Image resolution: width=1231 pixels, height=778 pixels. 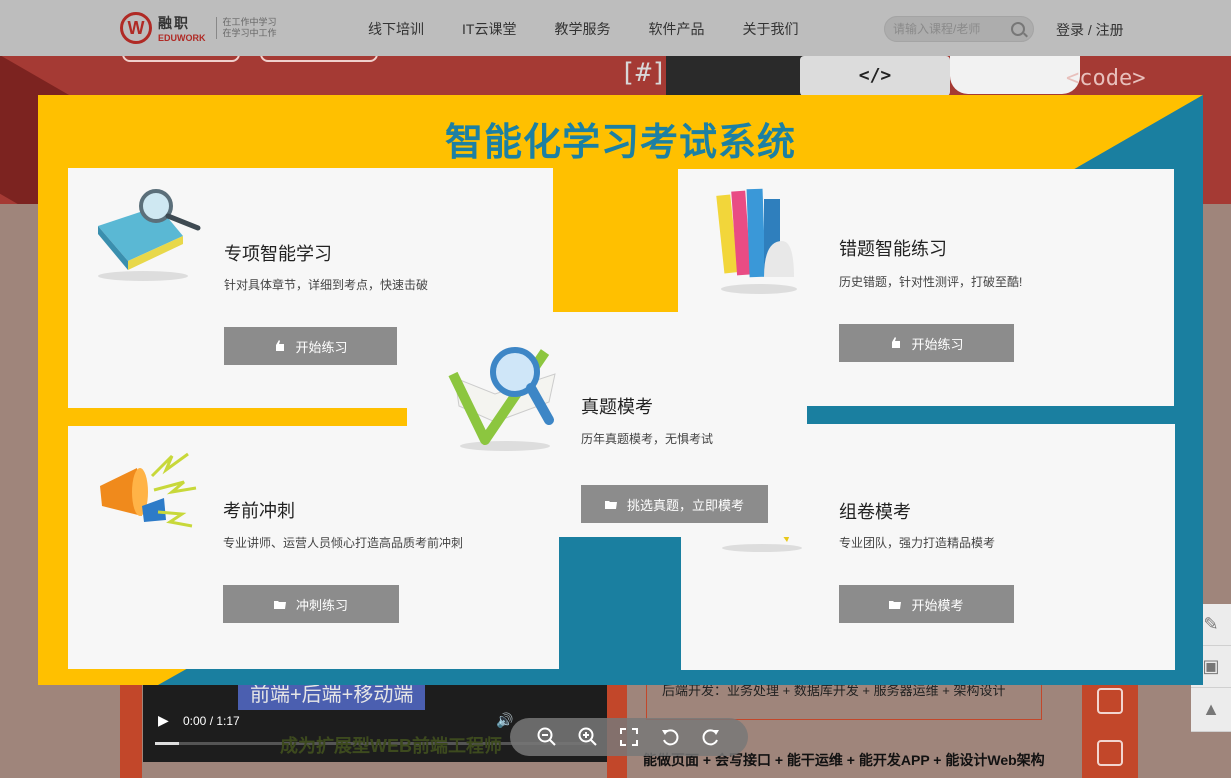 What do you see at coordinates (607, 424) in the screenshot?
I see `card-real-exam: 真题模考 历年真题模考，无惧考试 挑选真题，立即模考` at bounding box center [607, 424].